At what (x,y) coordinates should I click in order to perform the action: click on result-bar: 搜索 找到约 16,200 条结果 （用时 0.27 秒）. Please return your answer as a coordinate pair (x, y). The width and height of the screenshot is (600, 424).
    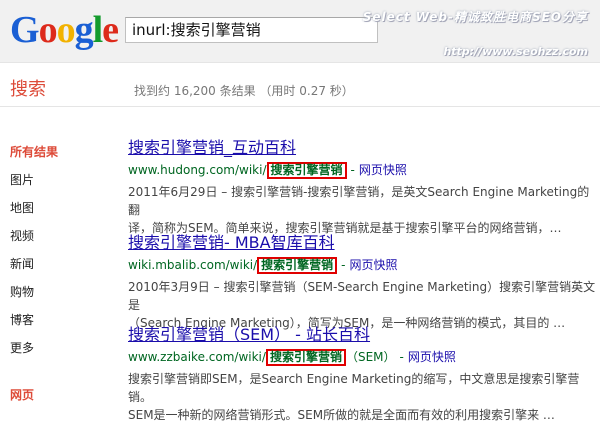
    Looking at the image, I should click on (300, 84).